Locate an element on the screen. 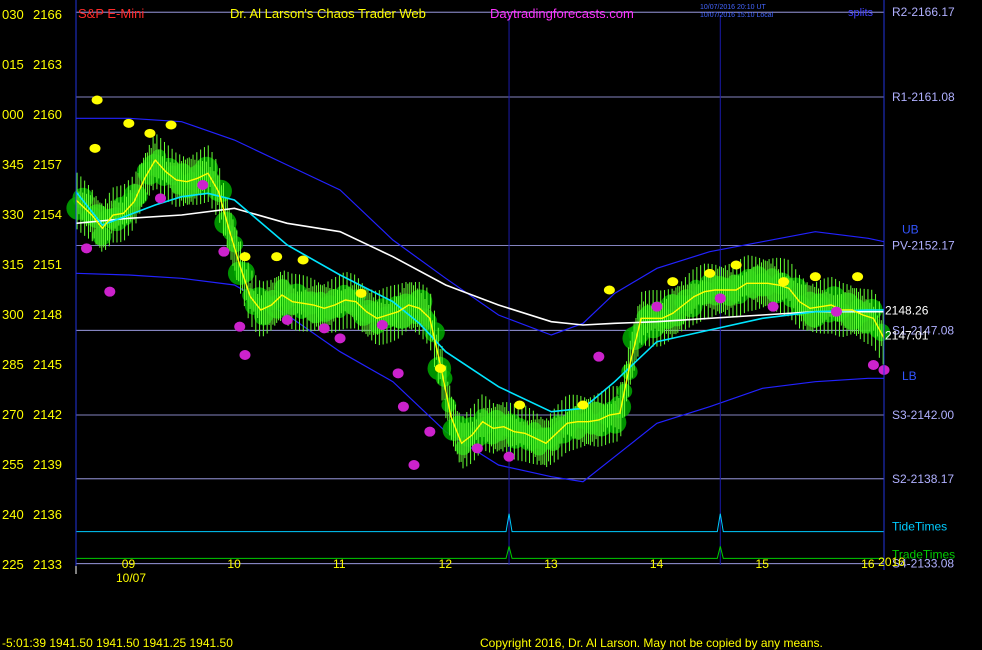 Image resolution: width=982 pixels, height=650 pixels. y-tick-time: 315 is located at coordinates (13, 264).